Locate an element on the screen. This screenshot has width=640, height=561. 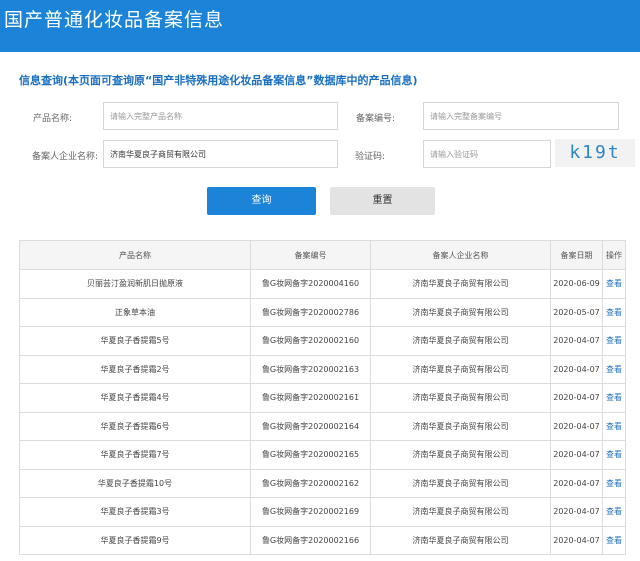
query-button: 查询 is located at coordinates (261, 201).